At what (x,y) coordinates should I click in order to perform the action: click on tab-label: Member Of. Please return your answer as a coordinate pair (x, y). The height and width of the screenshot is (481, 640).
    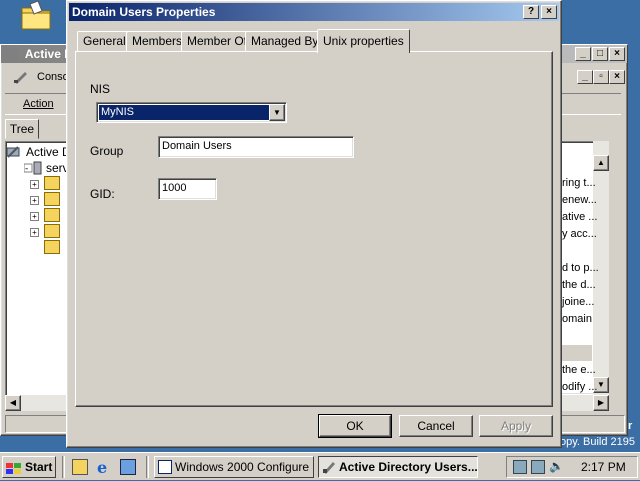
    Looking at the image, I should click on (217, 41).